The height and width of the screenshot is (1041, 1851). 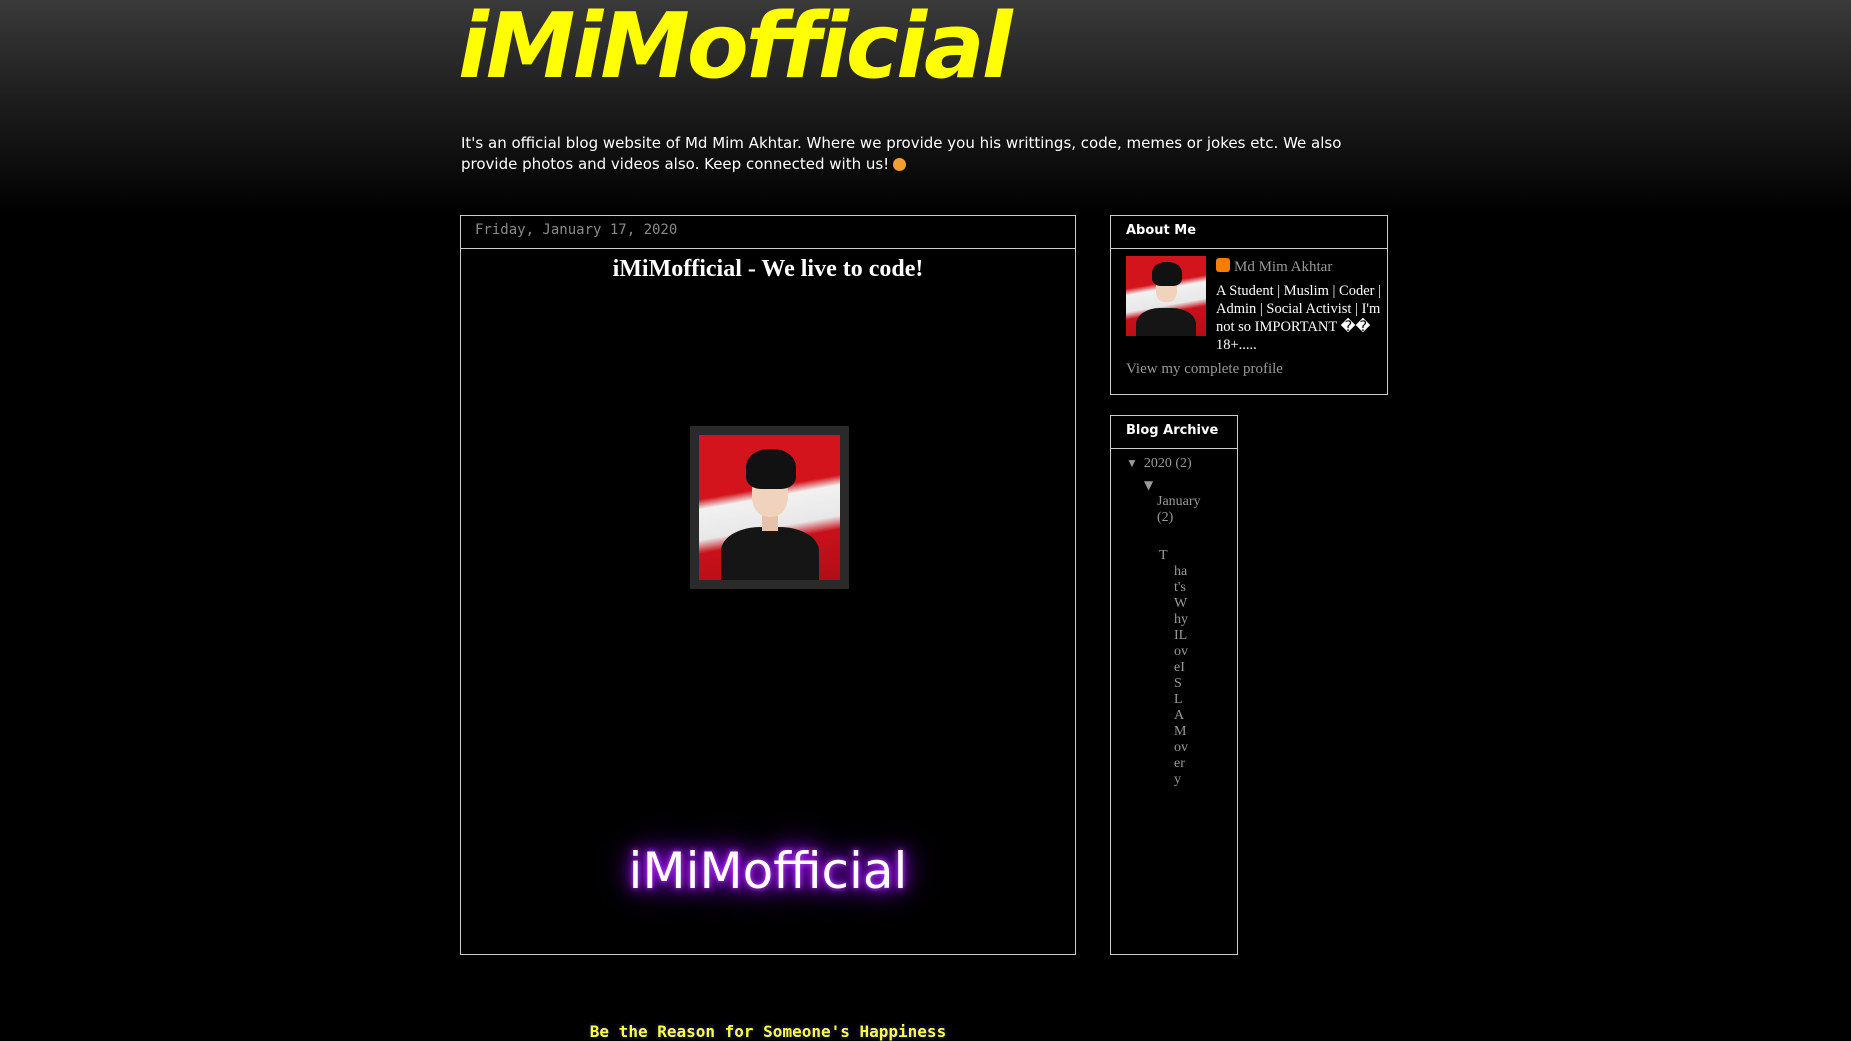 What do you see at coordinates (1249, 232) in the screenshot?
I see `about-me-title: About Me` at bounding box center [1249, 232].